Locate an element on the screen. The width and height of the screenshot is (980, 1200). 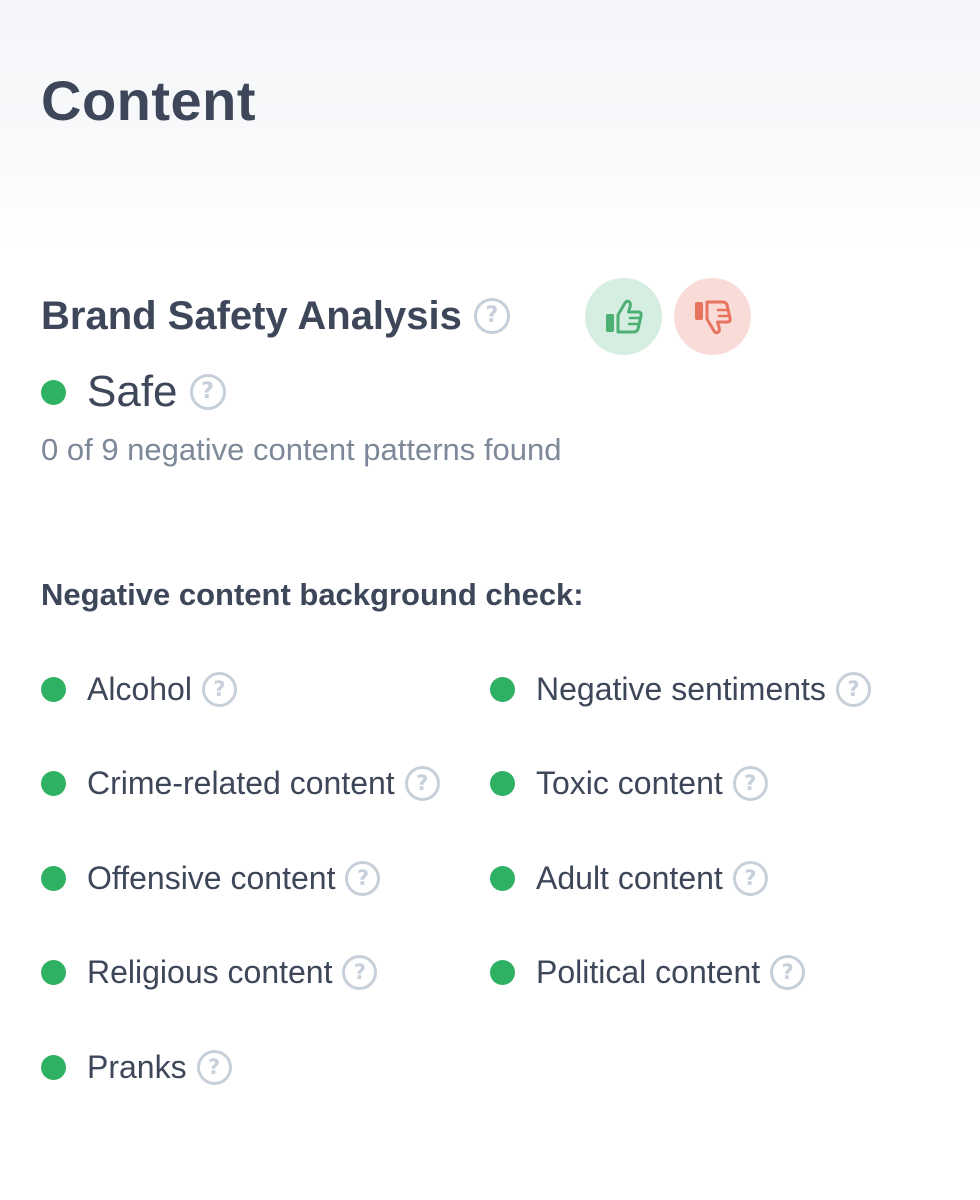
check-item-label: Religious content is located at coordinates (210, 972).